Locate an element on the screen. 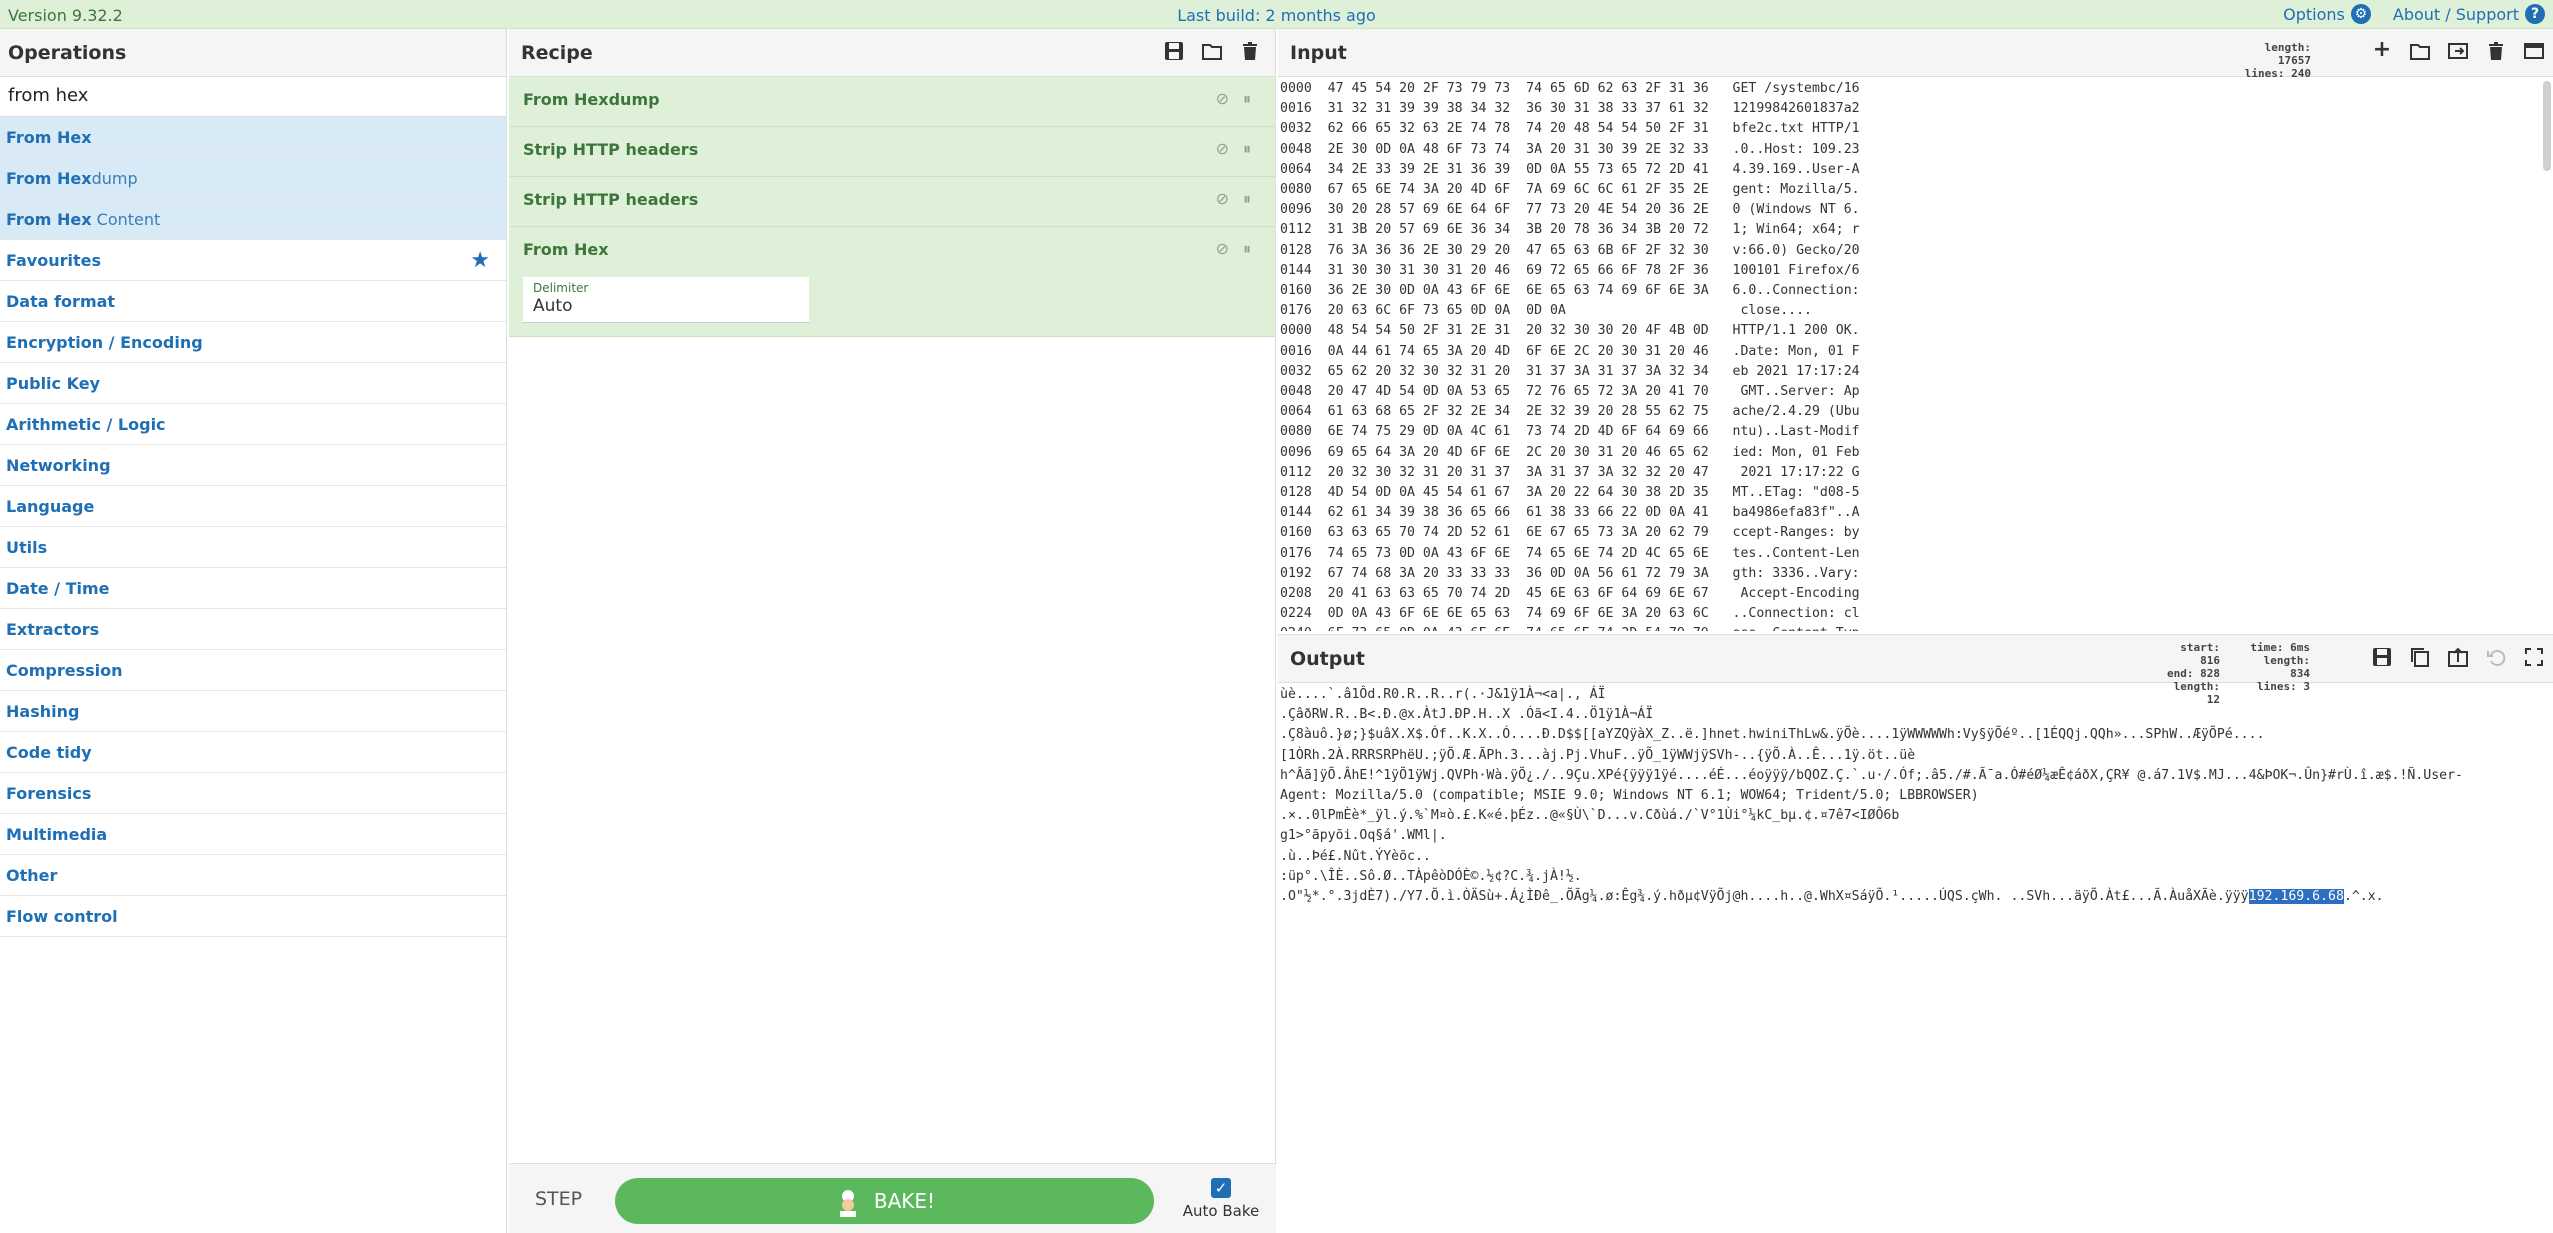 The width and height of the screenshot is (2553, 1233). recipe-operation-name: From Hexdump is located at coordinates (591, 99).